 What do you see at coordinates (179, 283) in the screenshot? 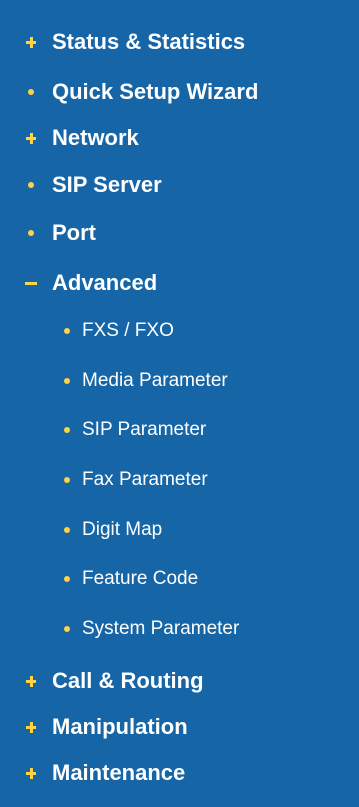
I see `menu-item-advanced: Advanced` at bounding box center [179, 283].